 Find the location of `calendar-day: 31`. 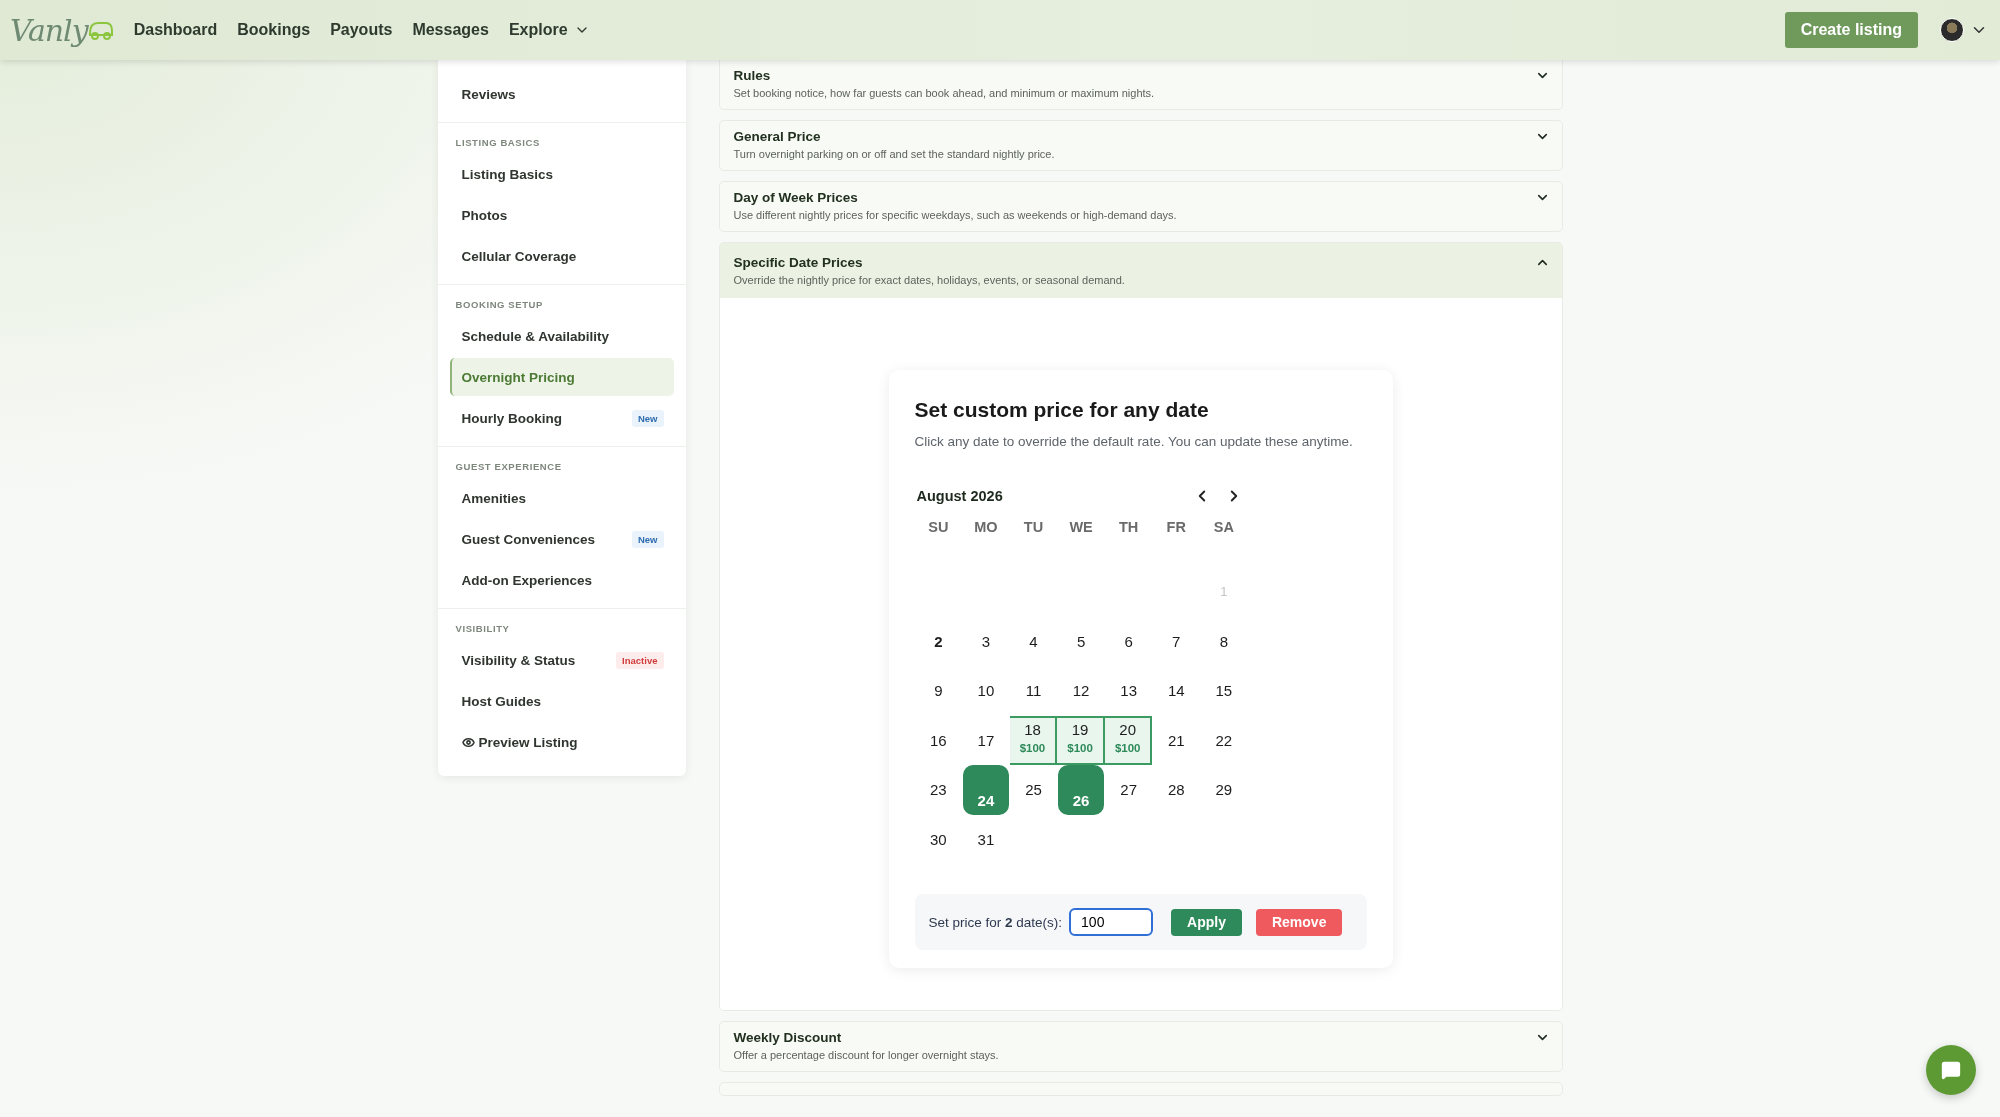

calendar-day: 31 is located at coordinates (986, 839).